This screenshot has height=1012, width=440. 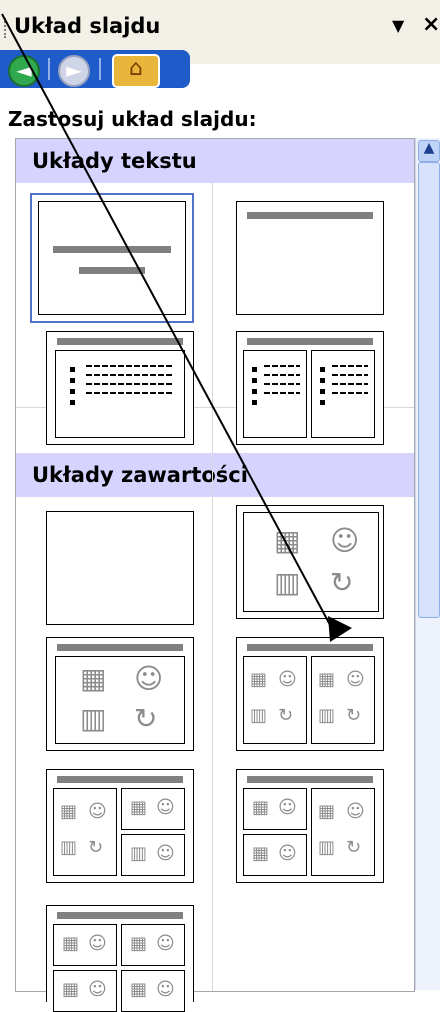 I want to click on forward-arrow-icon: ►, so click(x=74, y=70).